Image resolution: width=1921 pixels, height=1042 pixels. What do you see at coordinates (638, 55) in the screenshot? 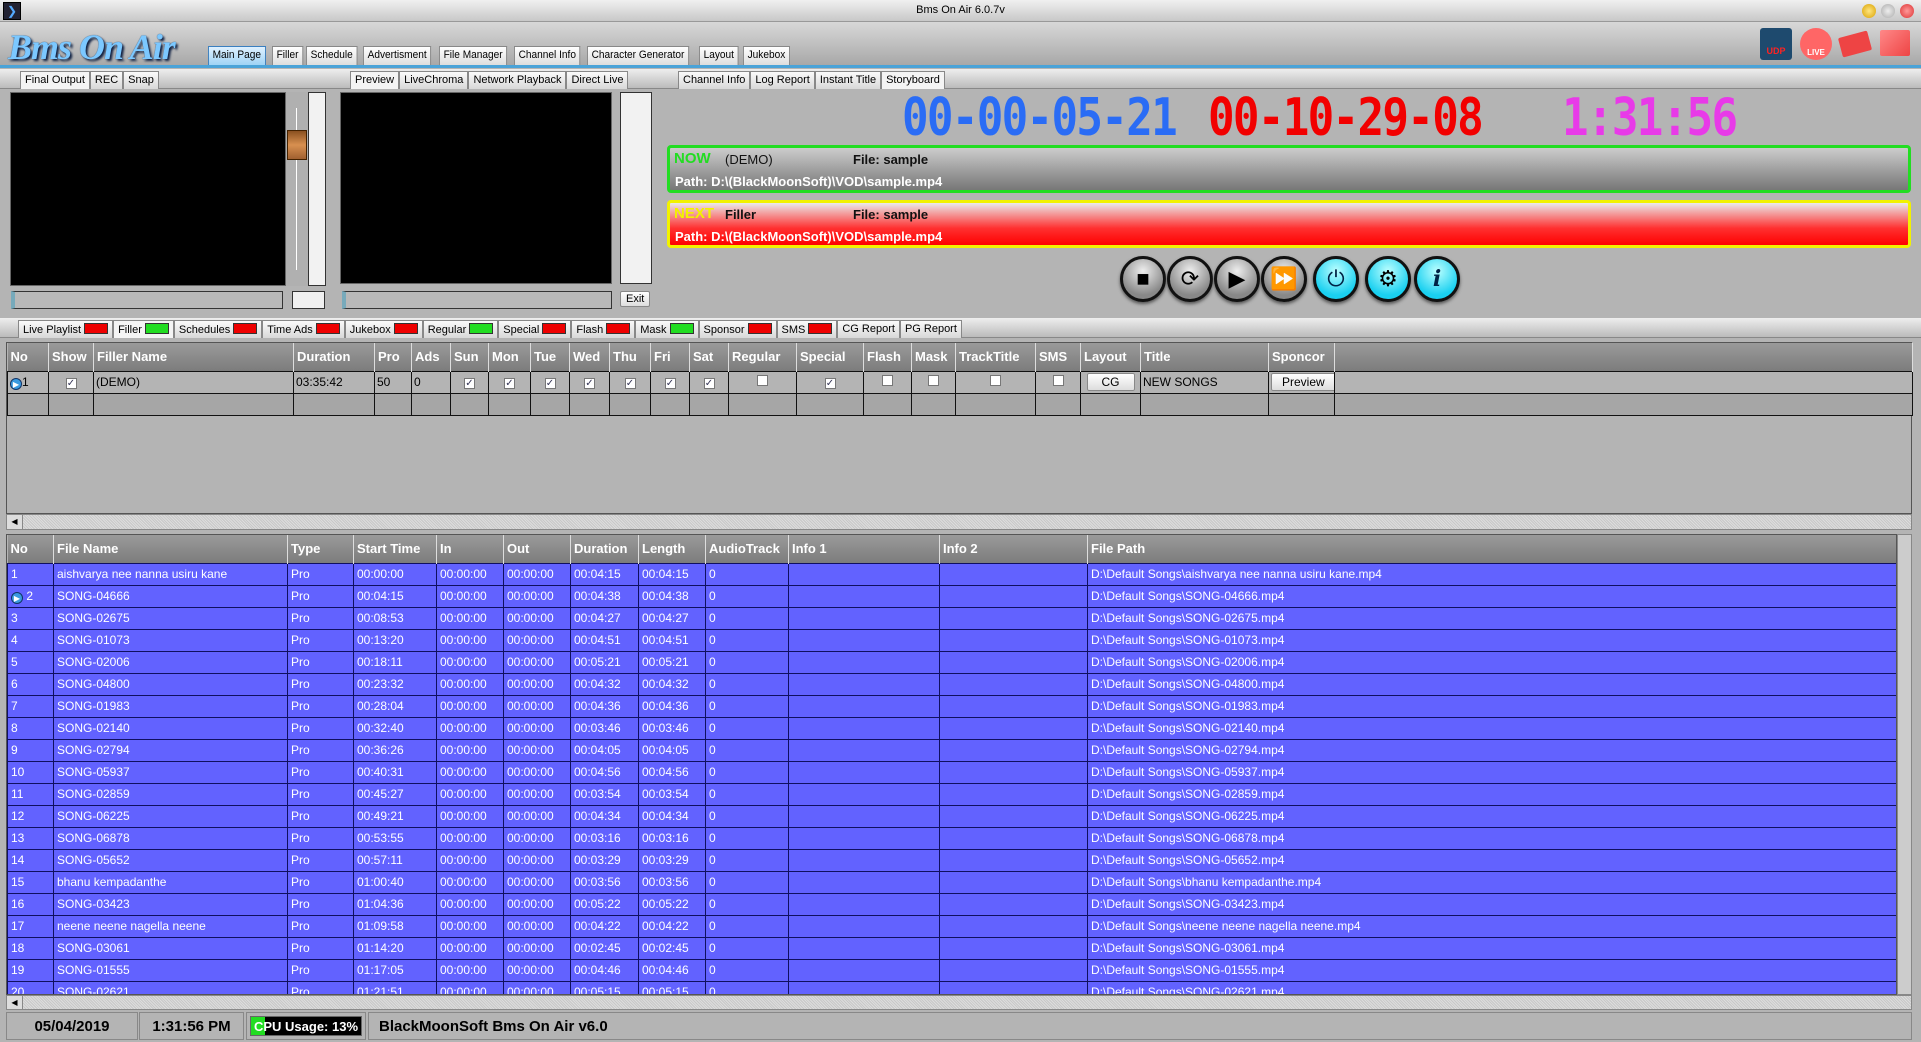
I see `tab-character-generator: Character Generator` at bounding box center [638, 55].